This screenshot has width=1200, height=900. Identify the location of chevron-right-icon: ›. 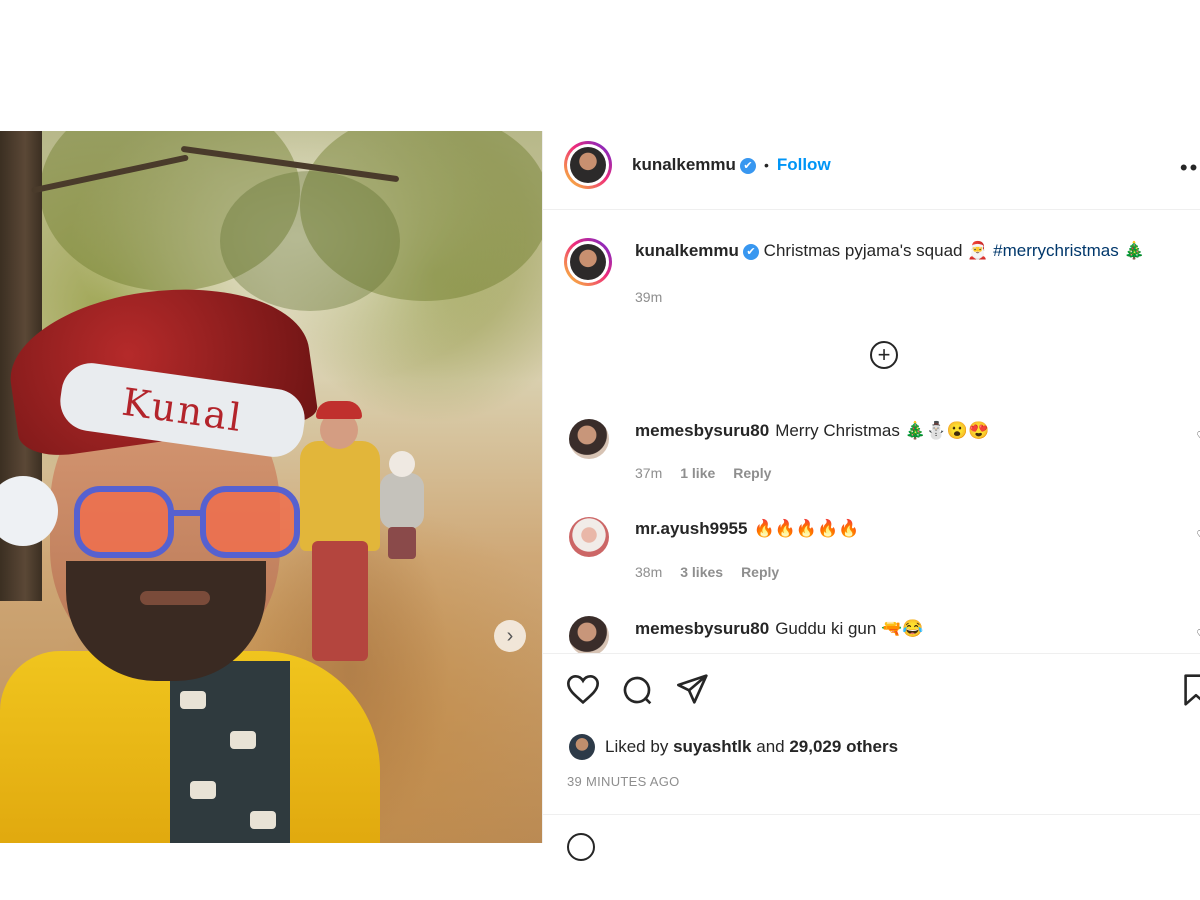
(510, 635).